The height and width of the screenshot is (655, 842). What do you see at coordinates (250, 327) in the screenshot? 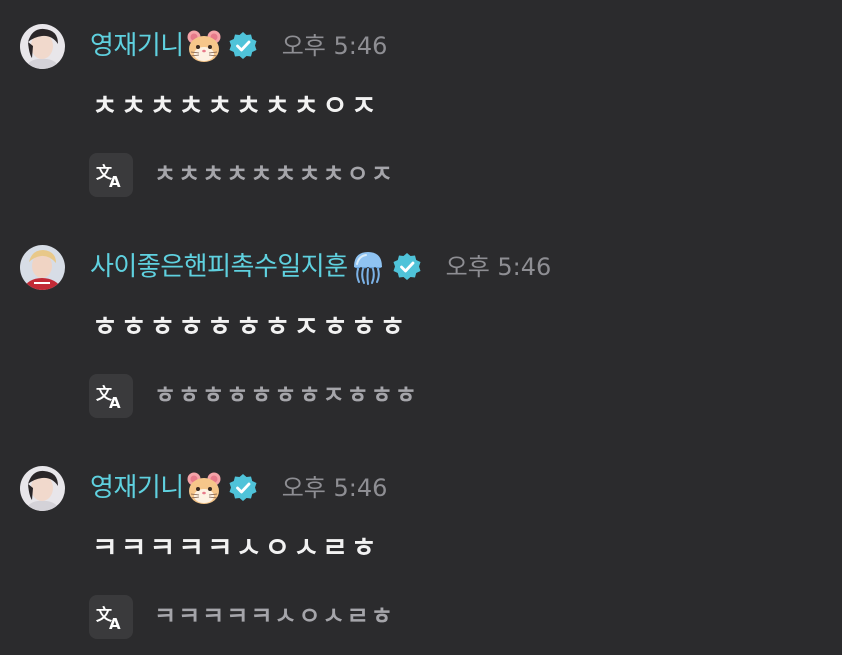
I see `message-text: ㅎㅎㅎㅎㅎㅎㅎㅈㅎㅎㅎ` at bounding box center [250, 327].